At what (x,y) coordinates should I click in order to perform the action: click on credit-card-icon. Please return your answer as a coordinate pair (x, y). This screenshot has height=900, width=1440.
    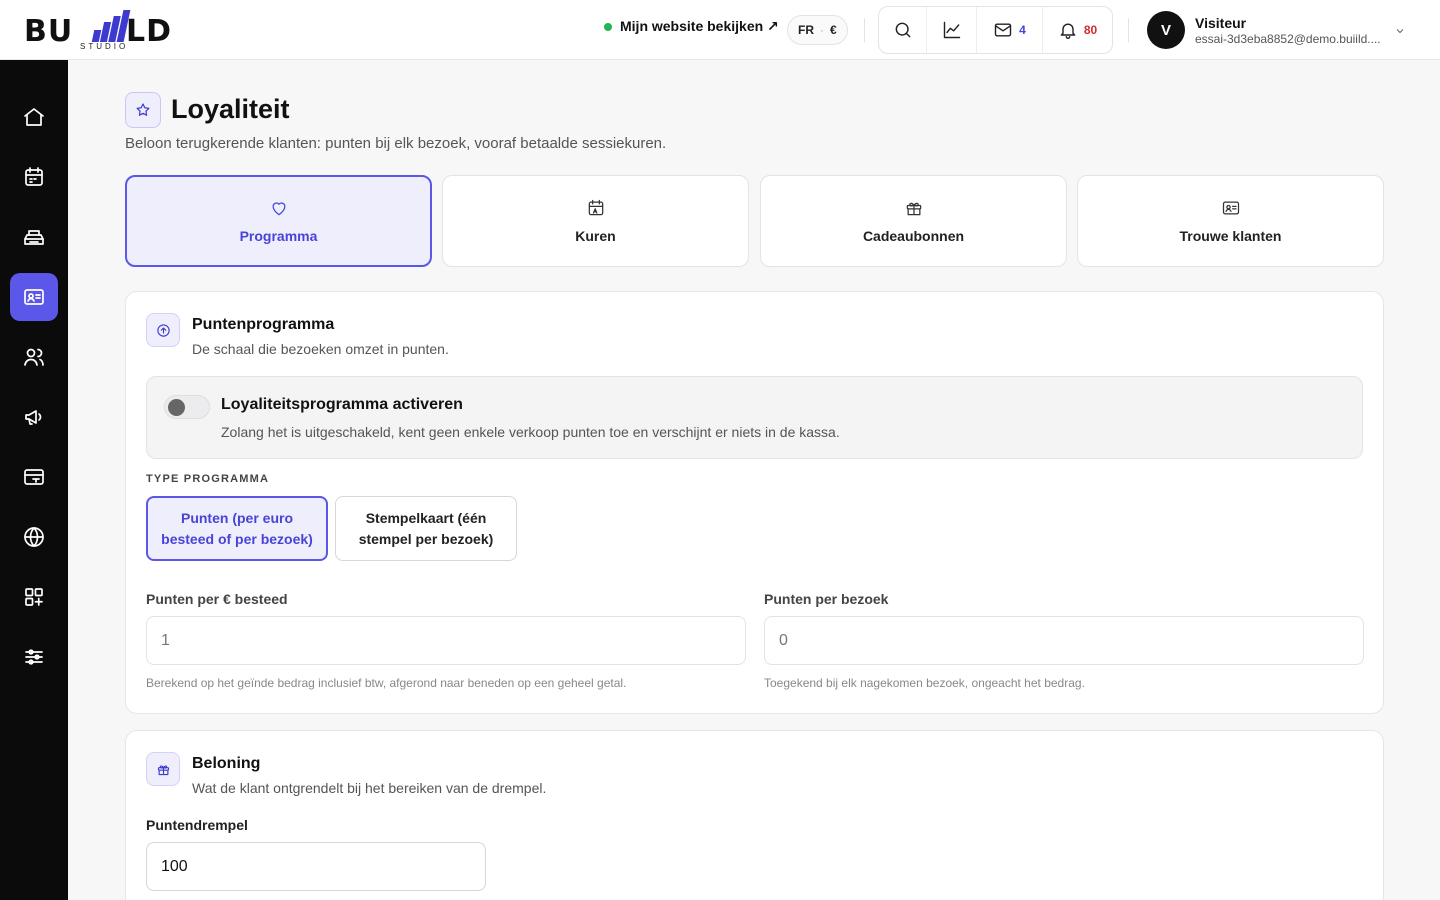
    Looking at the image, I should click on (34, 477).